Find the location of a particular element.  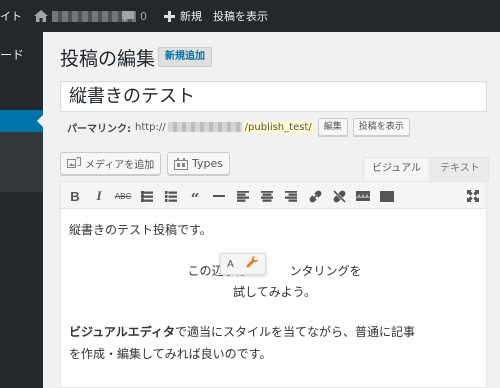

blurred-domain is located at coordinates (204, 127).